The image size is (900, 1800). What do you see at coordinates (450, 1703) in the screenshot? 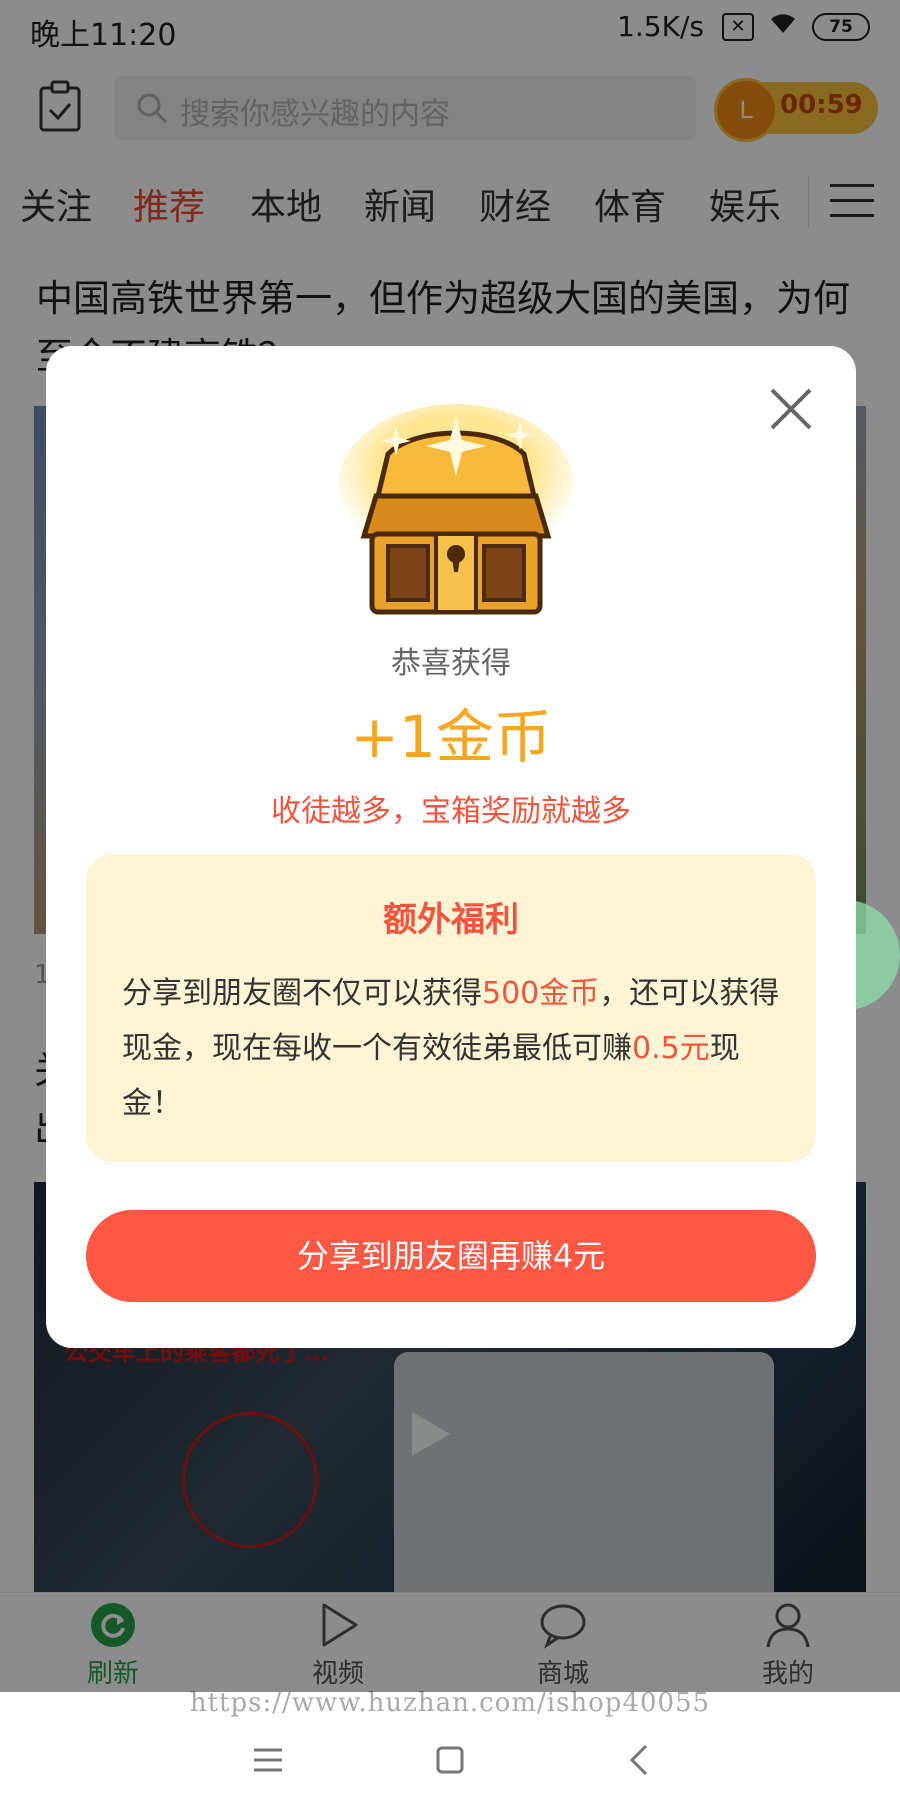
I see `watermark: https://www.huzhan.com/ishop40055` at bounding box center [450, 1703].